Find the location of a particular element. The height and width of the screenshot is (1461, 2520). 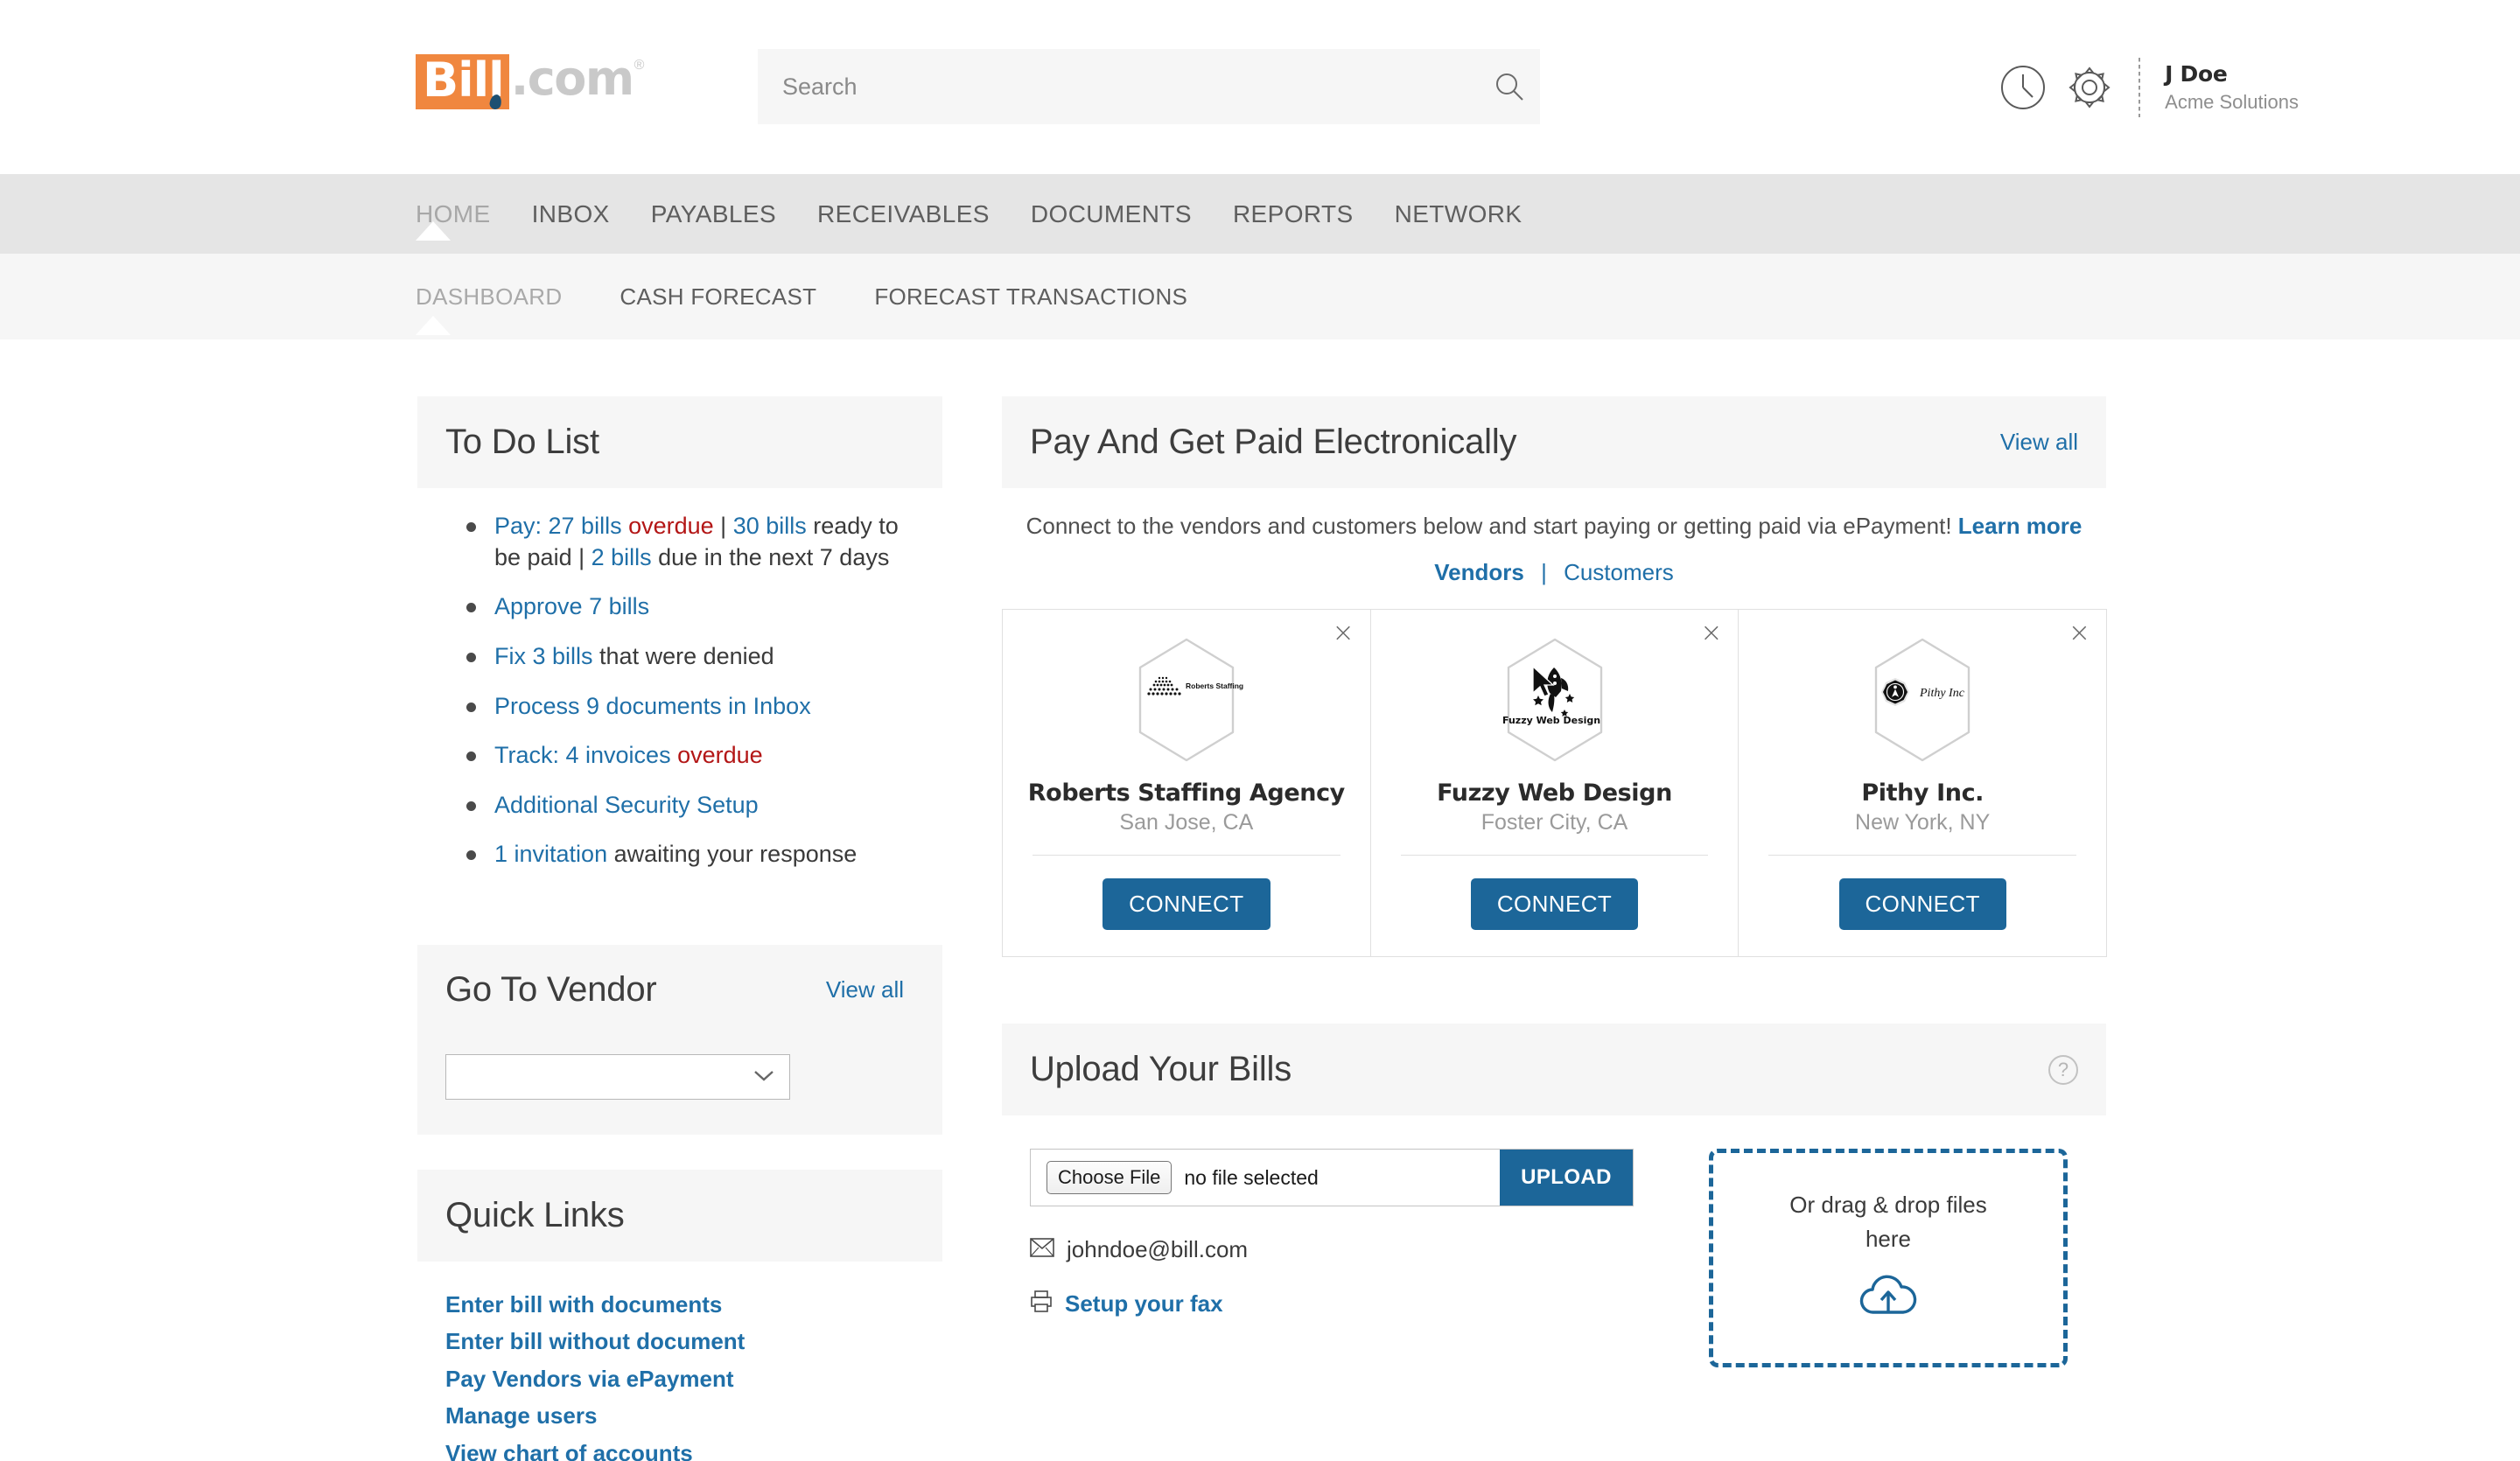

todo-item: Track: 4 invoices overdue is located at coordinates (688, 756).